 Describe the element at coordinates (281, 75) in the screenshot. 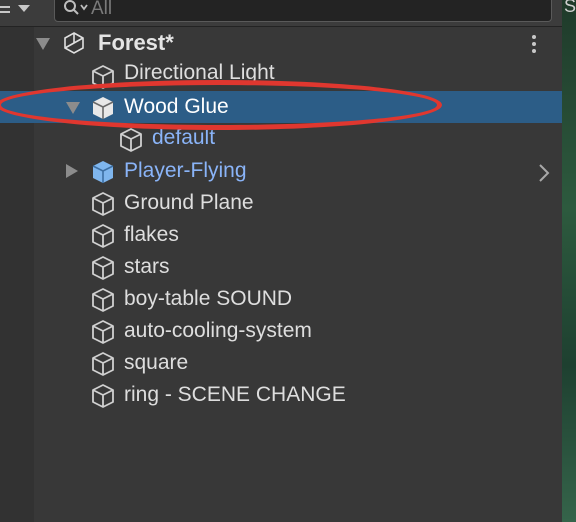

I see `hierarchy-item: Directional Light` at that location.